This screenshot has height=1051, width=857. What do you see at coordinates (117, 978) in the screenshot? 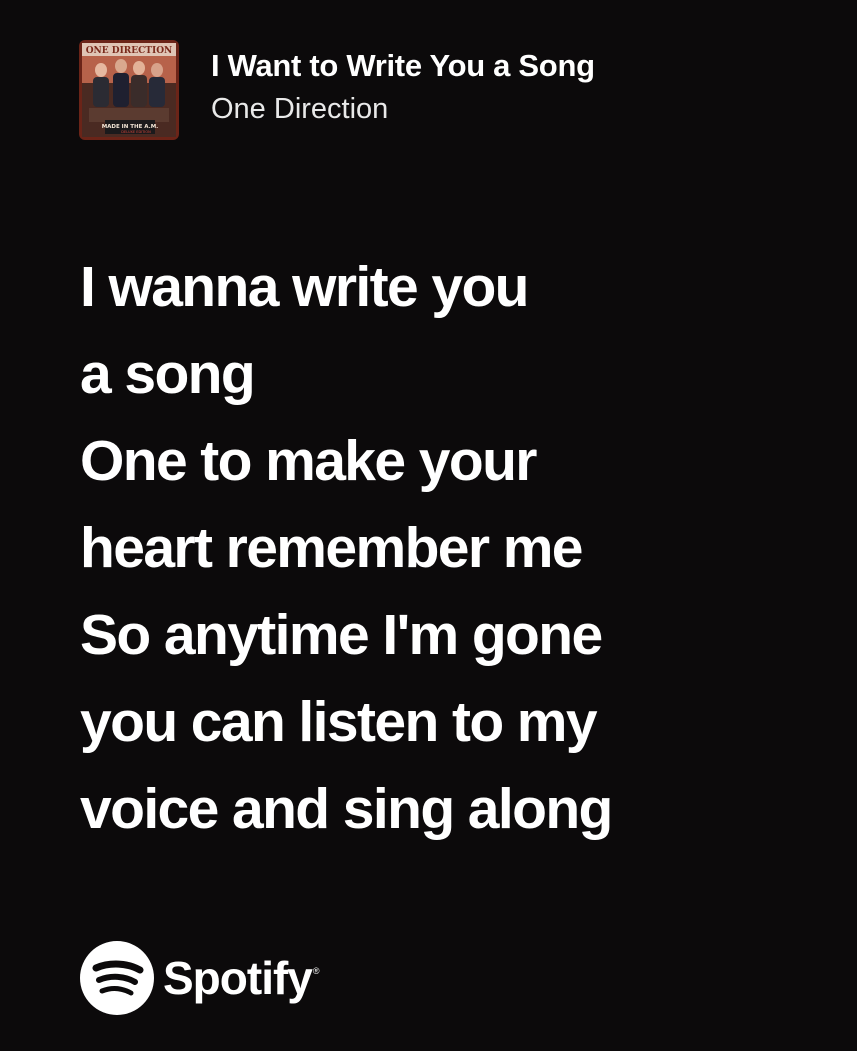
I see `spotify-logo-icon` at bounding box center [117, 978].